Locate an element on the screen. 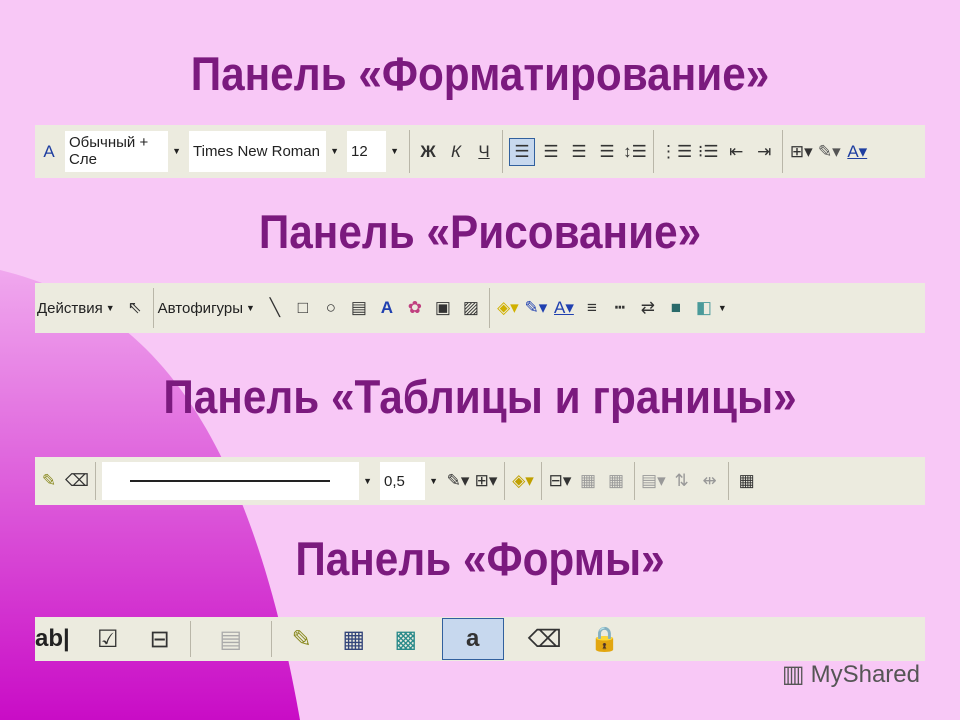 The image size is (960, 720). picture-icon: ▨ is located at coordinates (471, 308).